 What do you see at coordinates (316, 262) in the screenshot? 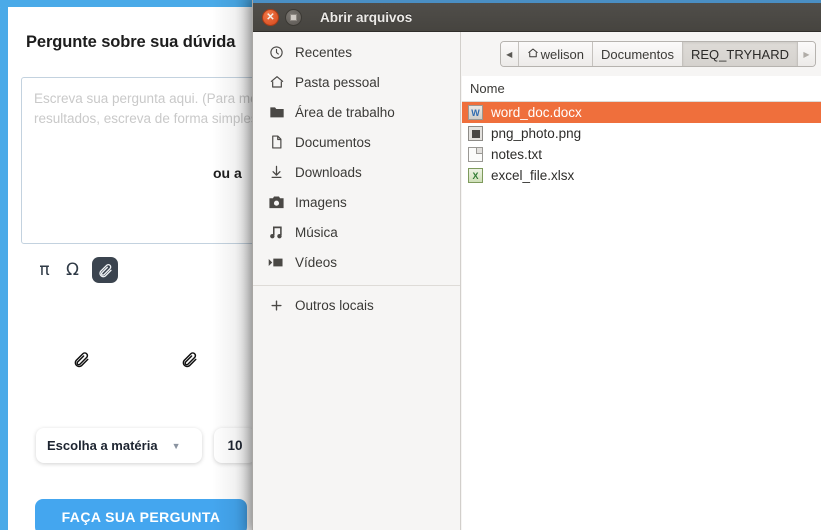
I see `sidebar-item-label: Vídeos` at bounding box center [316, 262].